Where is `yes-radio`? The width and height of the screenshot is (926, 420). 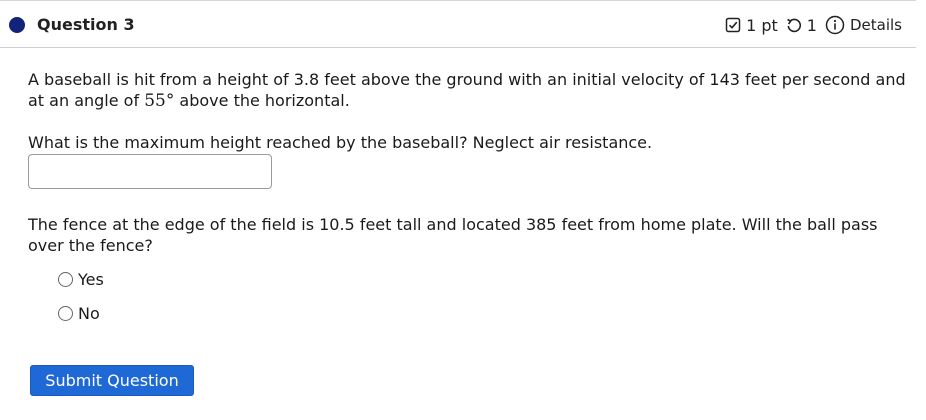
yes-radio is located at coordinates (65, 279).